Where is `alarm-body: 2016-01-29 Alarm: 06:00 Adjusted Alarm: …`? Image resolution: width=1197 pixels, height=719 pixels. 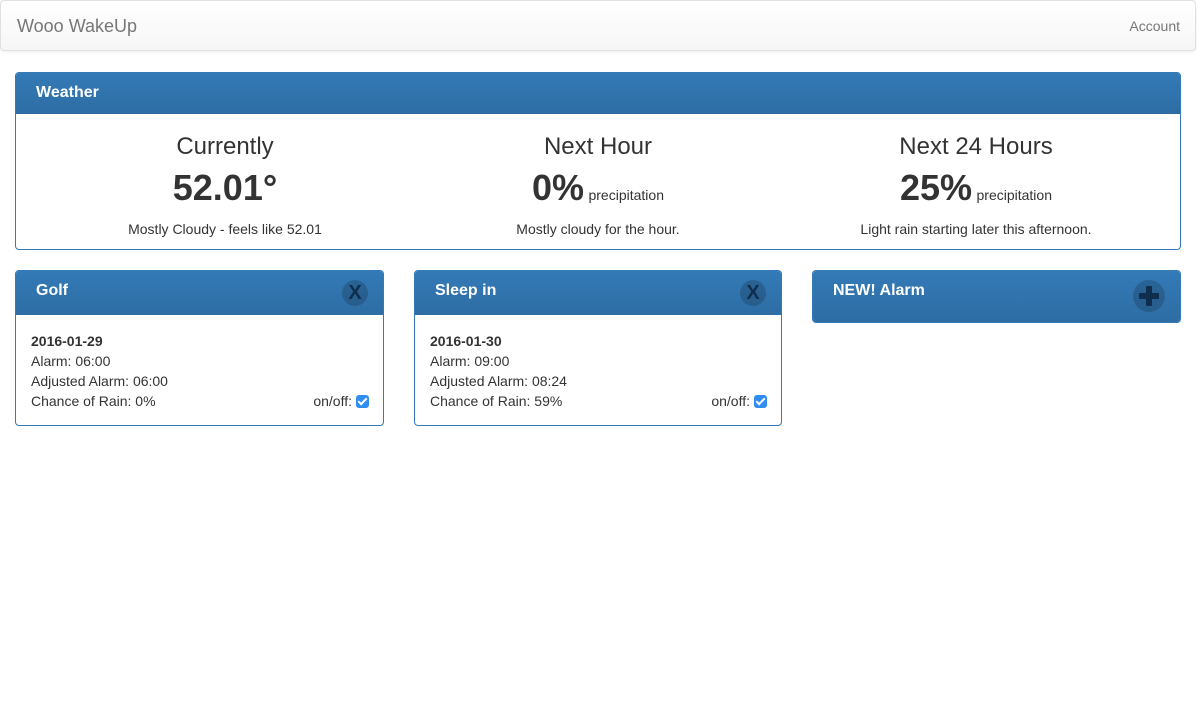
alarm-body: 2016-01-29 Alarm: 06:00 Adjusted Alarm: … is located at coordinates (199, 370).